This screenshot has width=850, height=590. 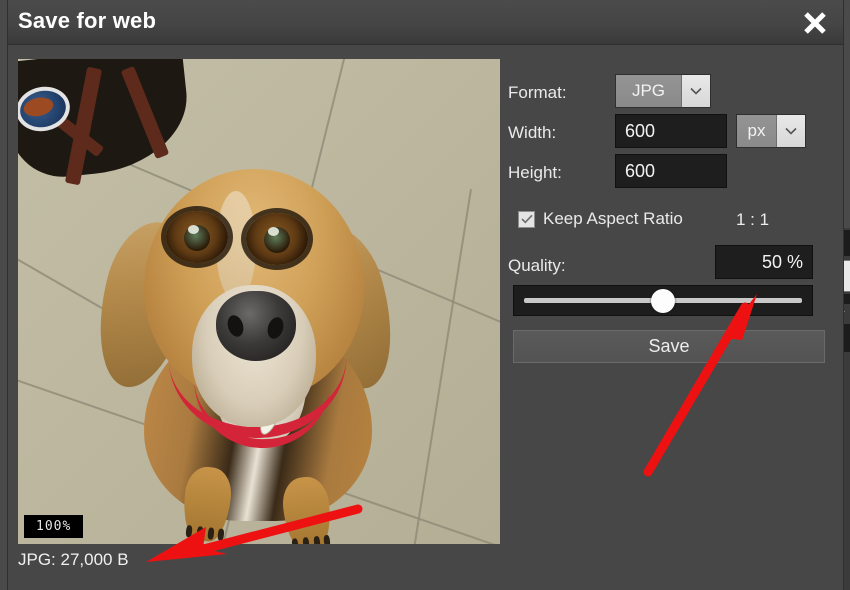 What do you see at coordinates (535, 172) in the screenshot?
I see `height-label: Height:` at bounding box center [535, 172].